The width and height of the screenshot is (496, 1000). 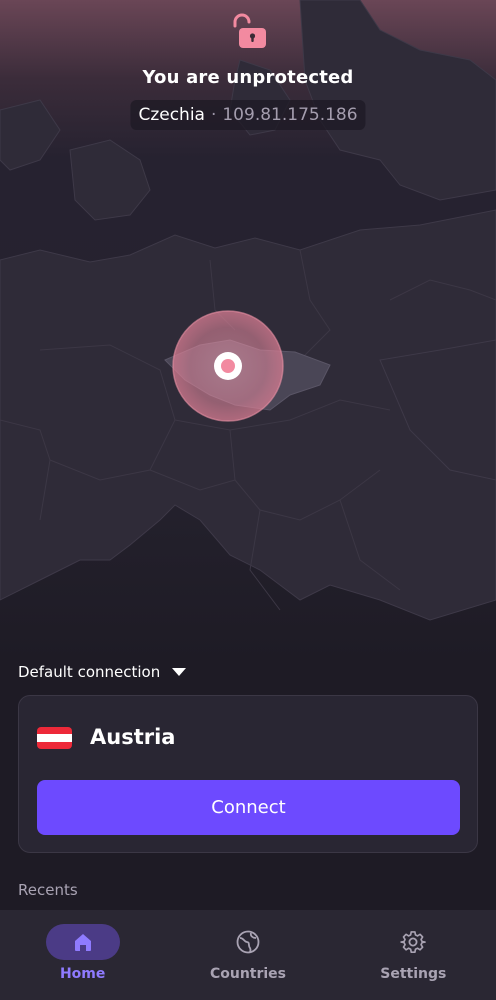 I want to click on nav-home-indicator, so click(x=82, y=942).